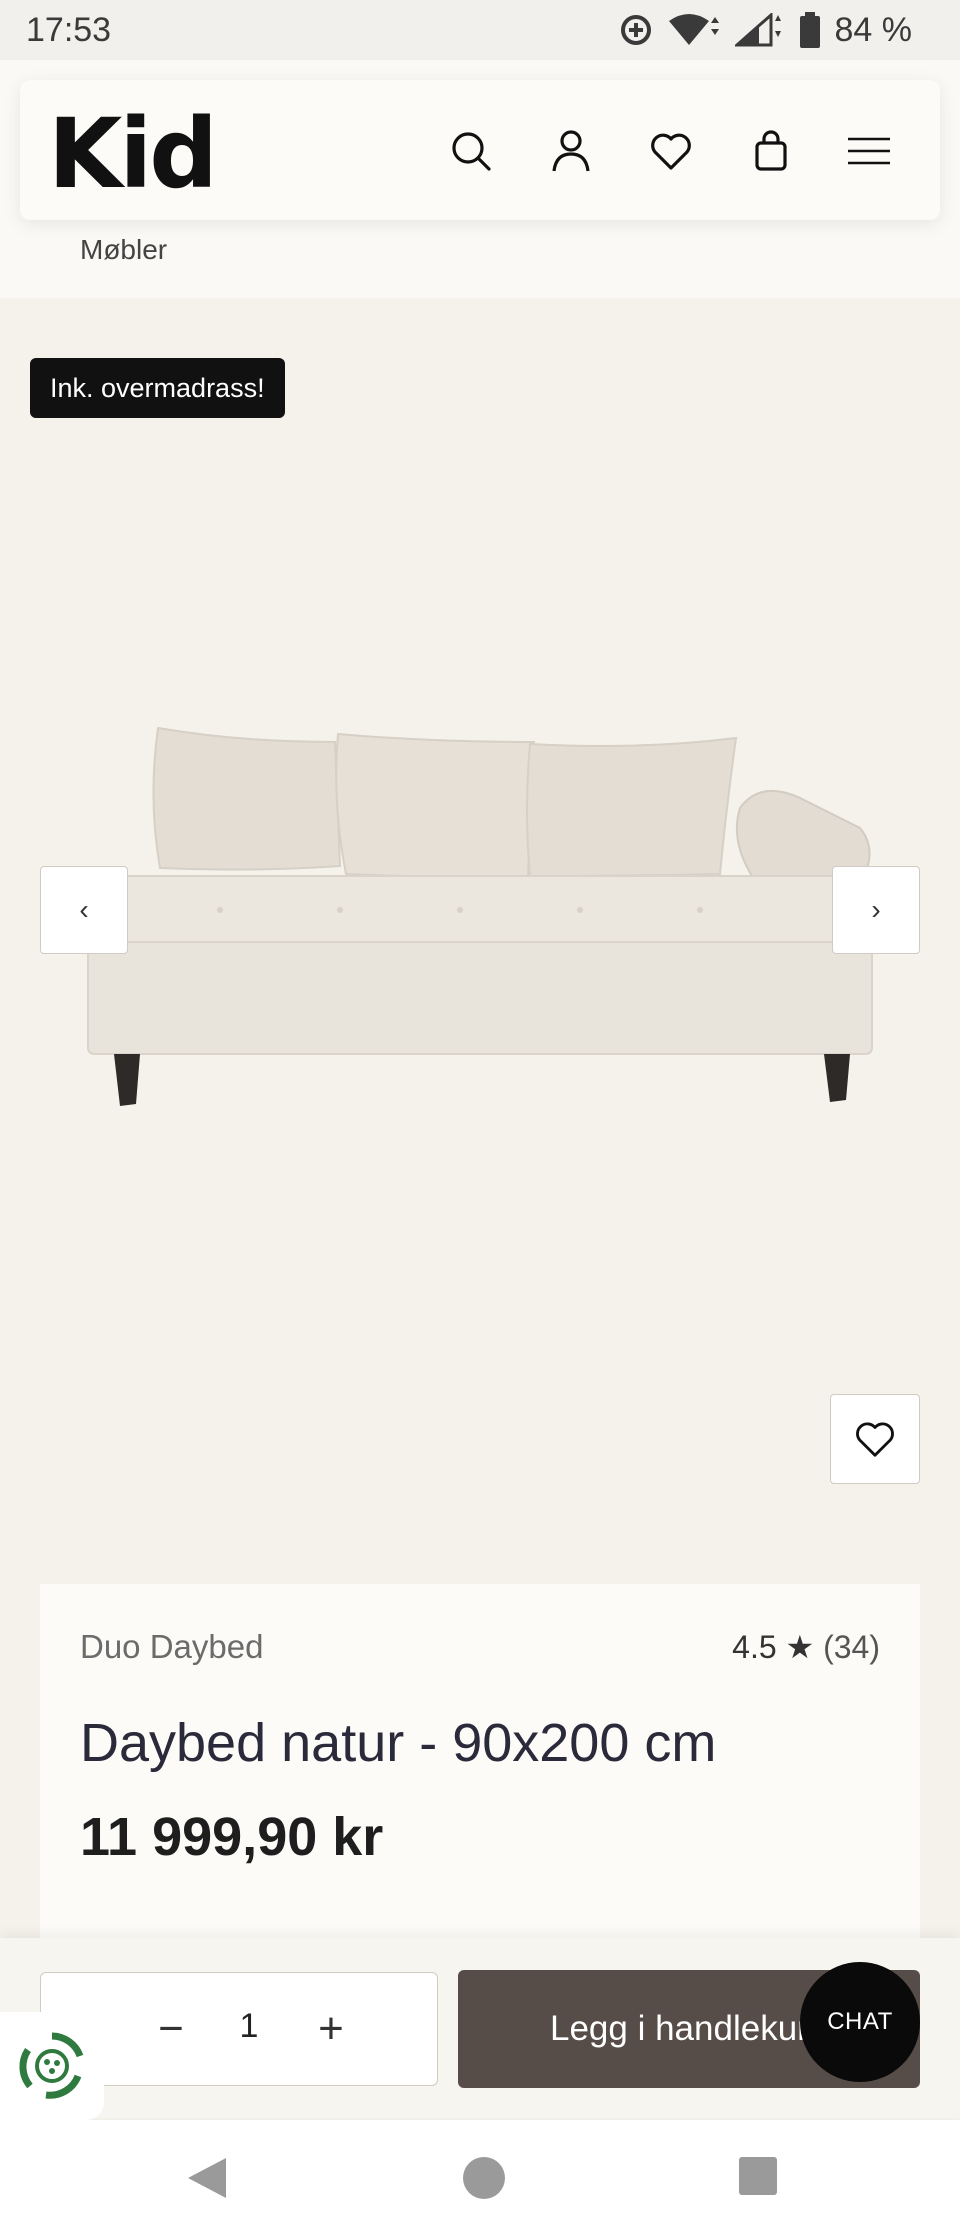 The width and height of the screenshot is (960, 2240). I want to click on add-to-wishlist-button, so click(875, 1439).